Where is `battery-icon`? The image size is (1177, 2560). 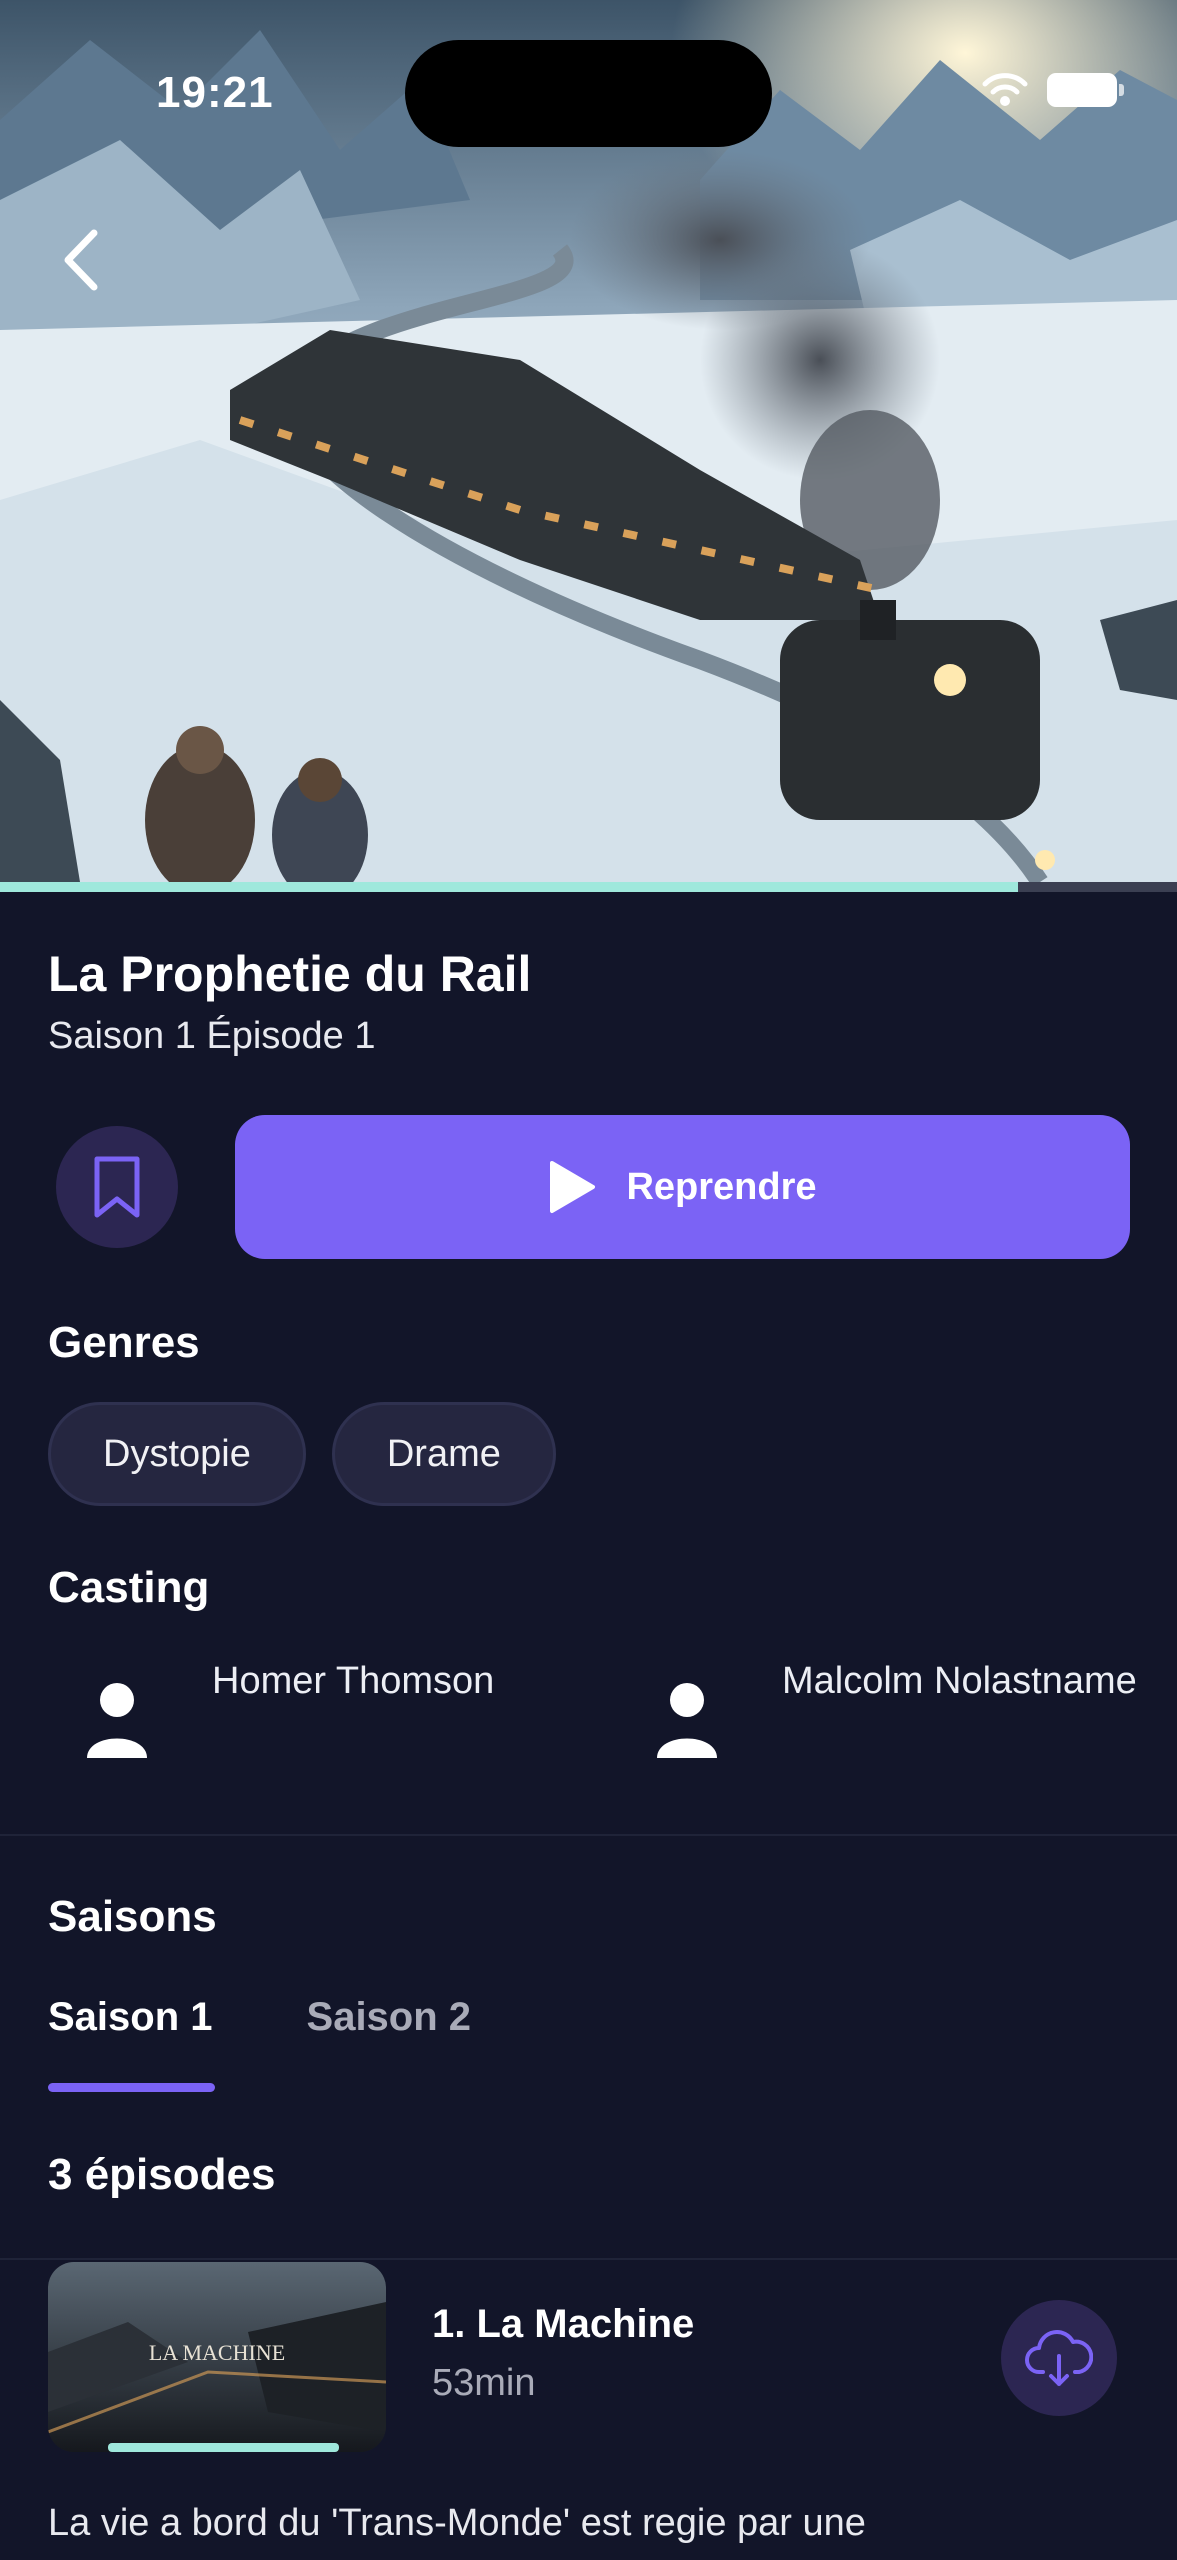
battery-icon is located at coordinates (1085, 90).